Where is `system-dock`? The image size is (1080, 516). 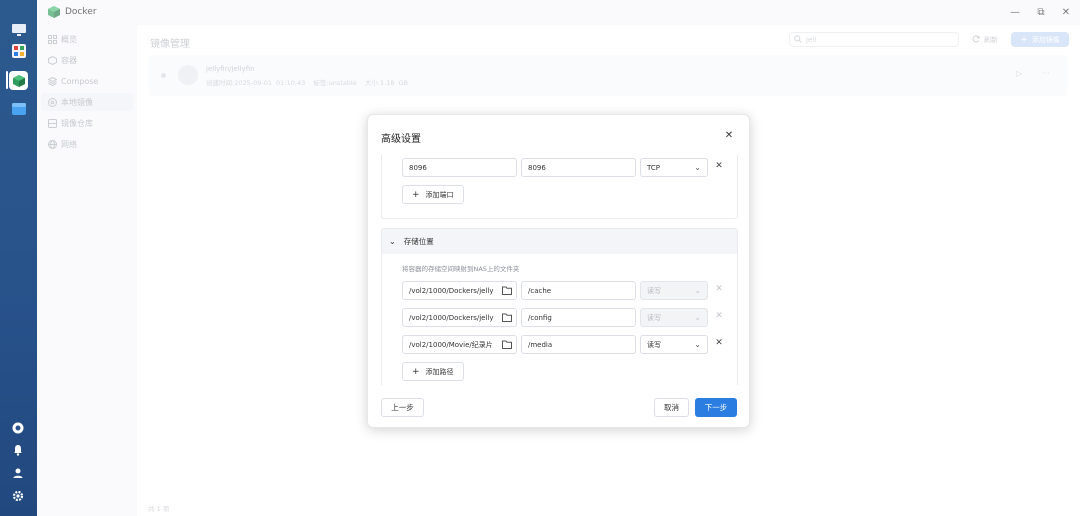 system-dock is located at coordinates (18, 258).